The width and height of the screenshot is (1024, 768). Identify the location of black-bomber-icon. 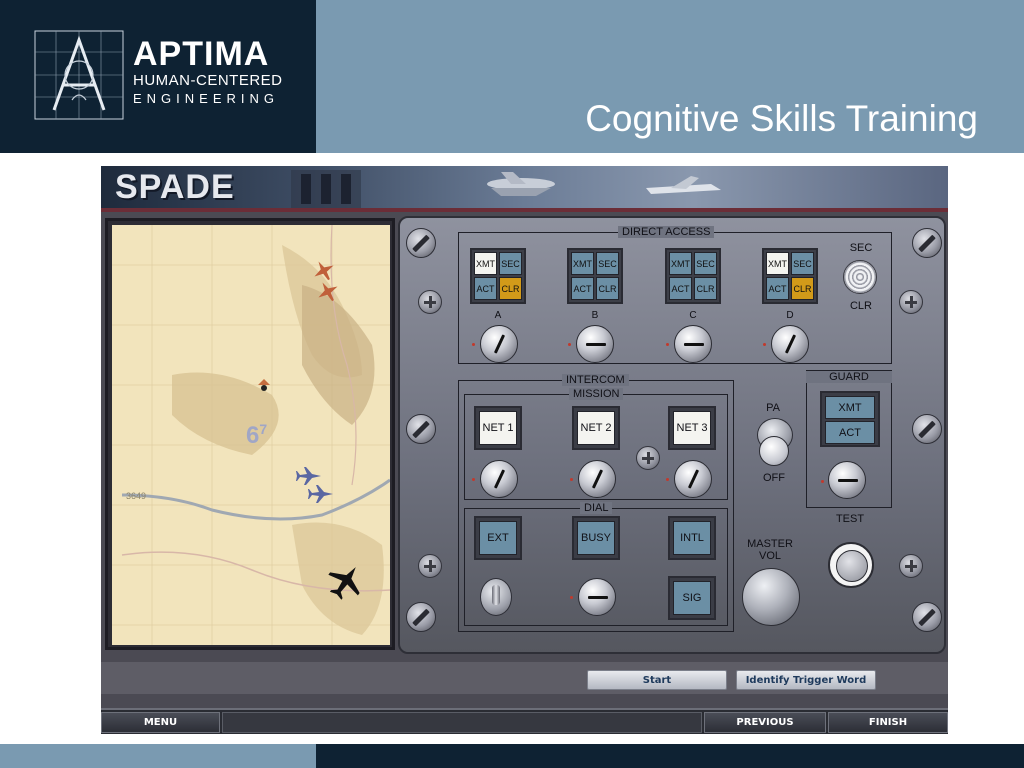
(346, 581).